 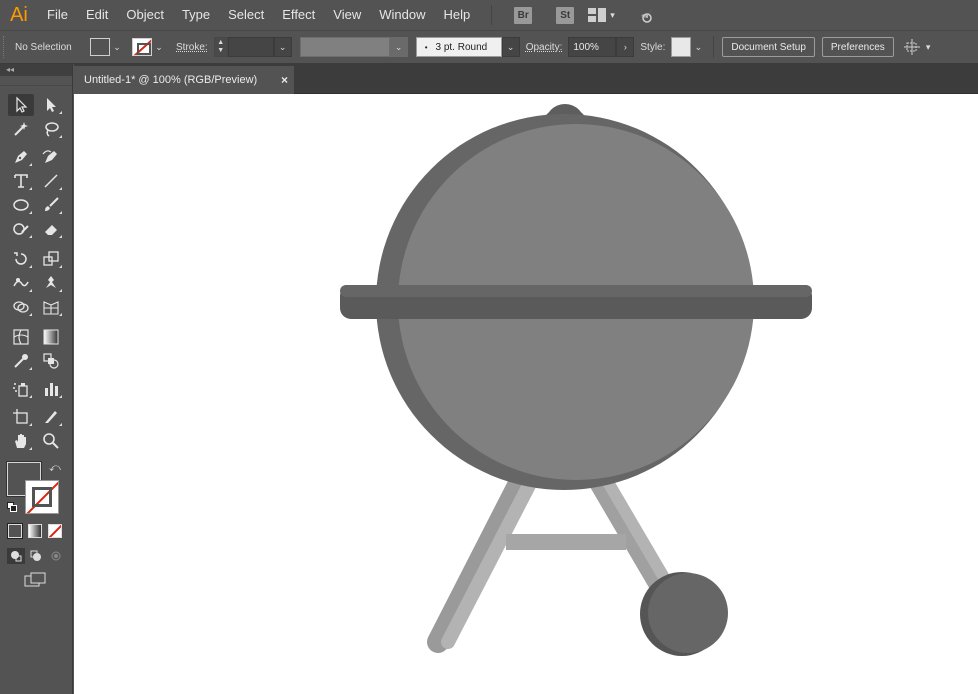 What do you see at coordinates (21, 259) in the screenshot?
I see `rotate-tool` at bounding box center [21, 259].